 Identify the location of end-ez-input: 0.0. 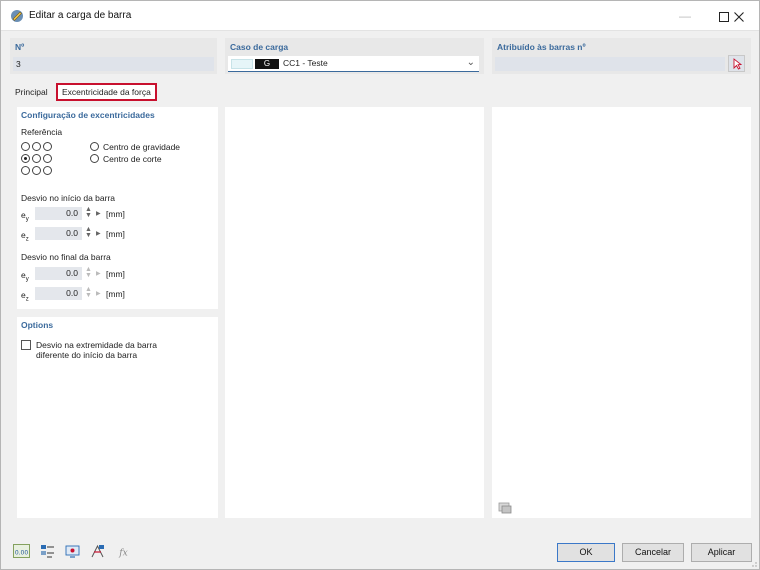
(58, 293).